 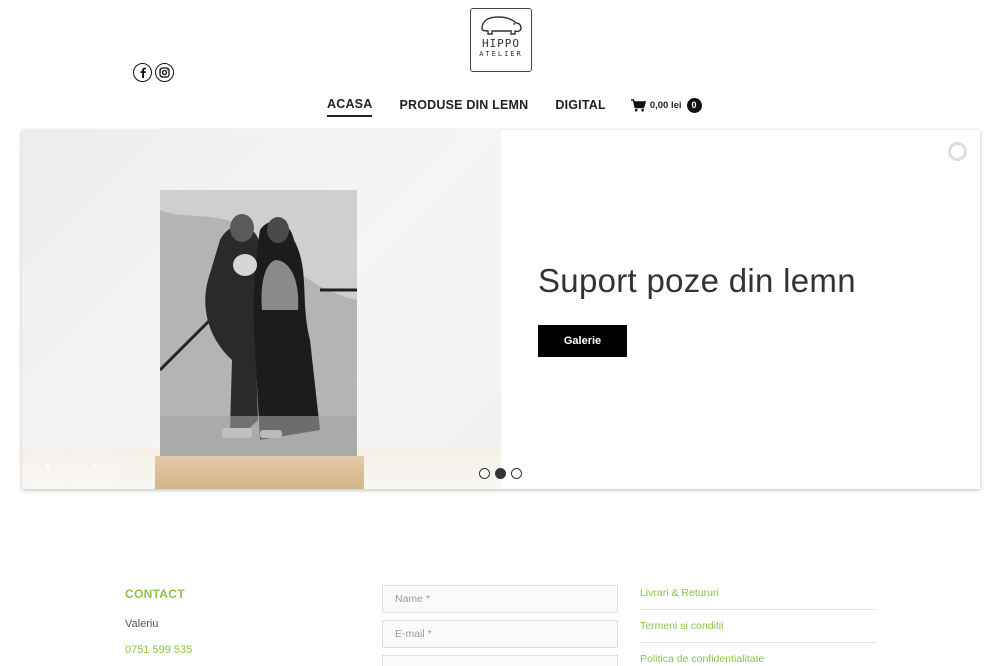 What do you see at coordinates (500, 660) in the screenshot?
I see `message-field` at bounding box center [500, 660].